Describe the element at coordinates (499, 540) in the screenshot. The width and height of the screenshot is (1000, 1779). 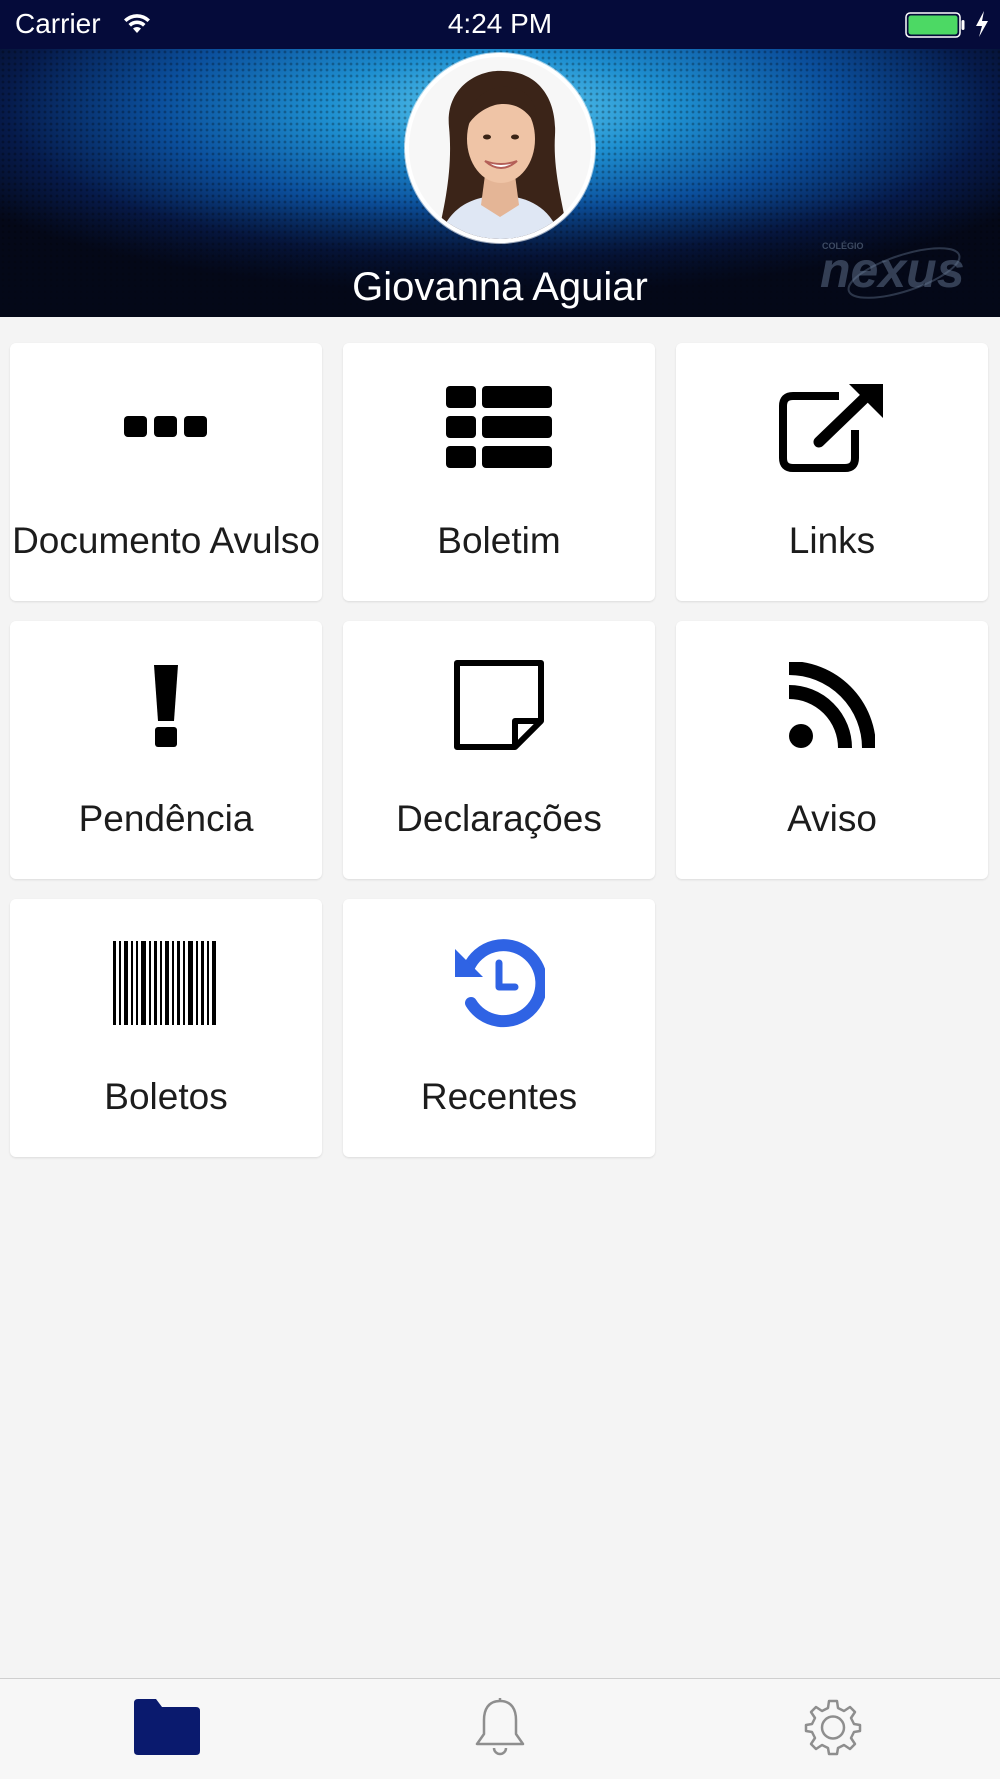
I see `tile-label: Boletim` at that location.